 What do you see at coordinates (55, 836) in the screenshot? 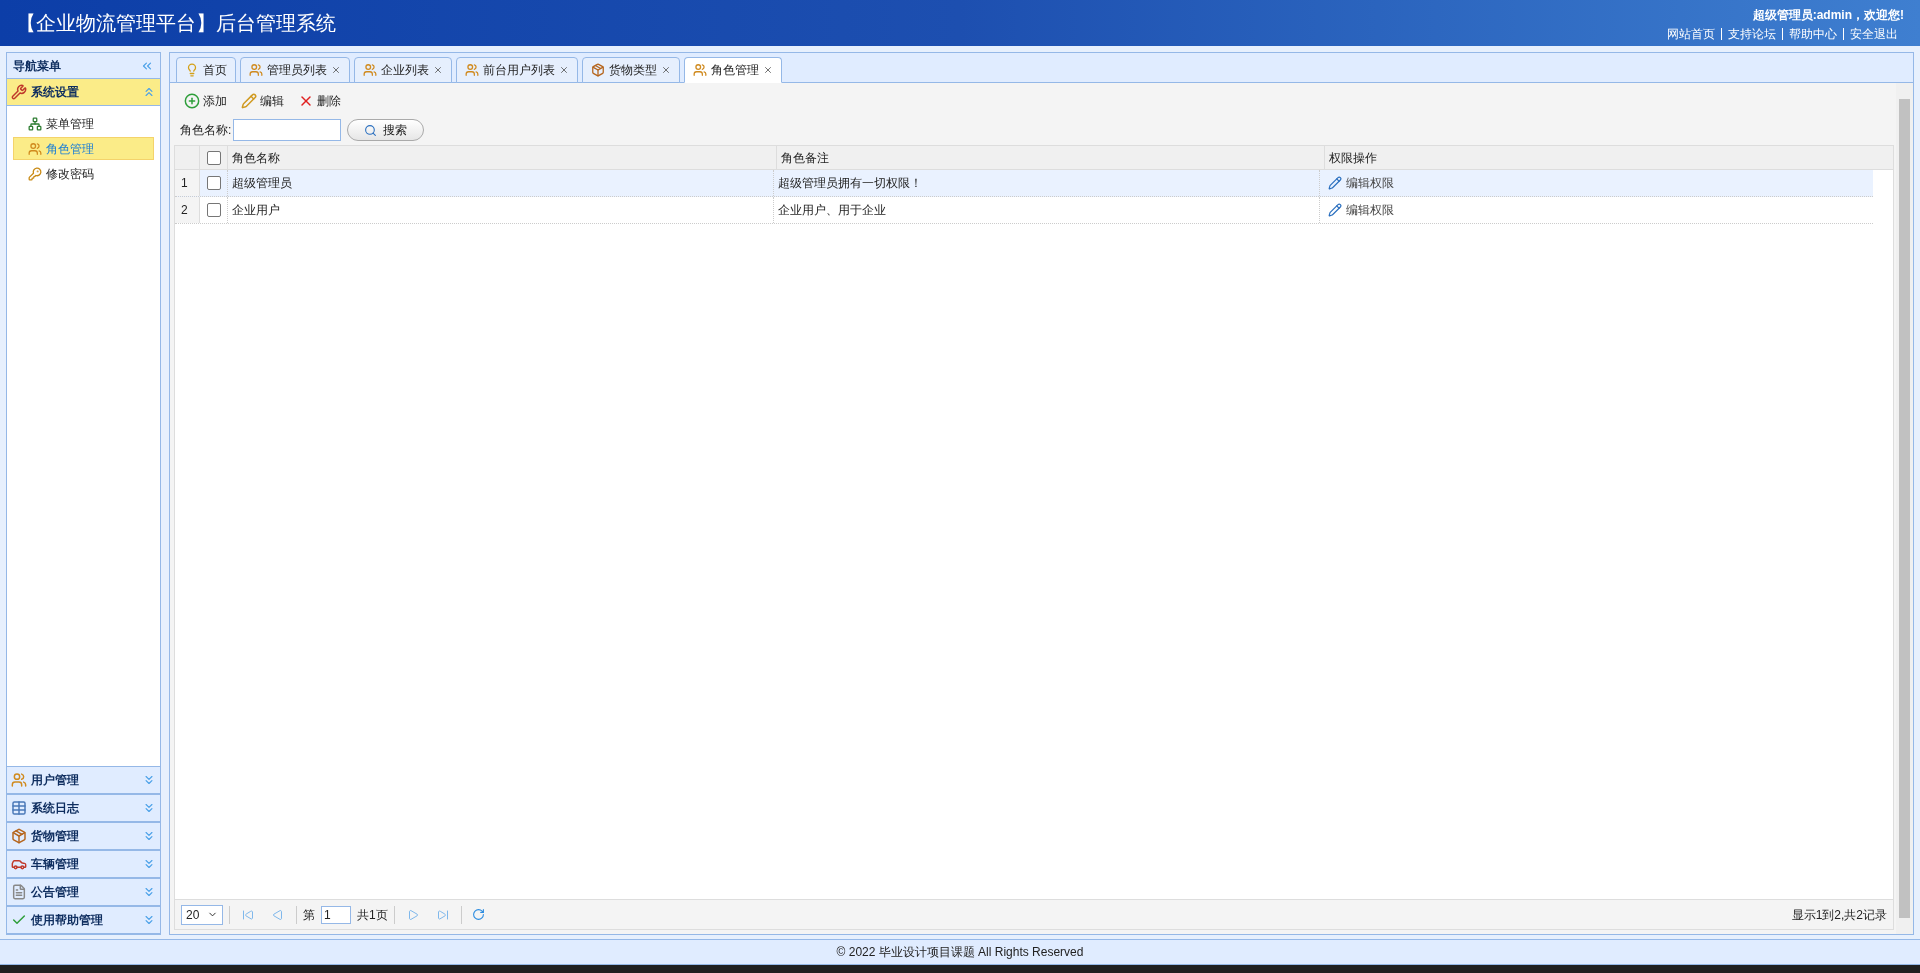
I see `section-label: 货物管理` at bounding box center [55, 836].